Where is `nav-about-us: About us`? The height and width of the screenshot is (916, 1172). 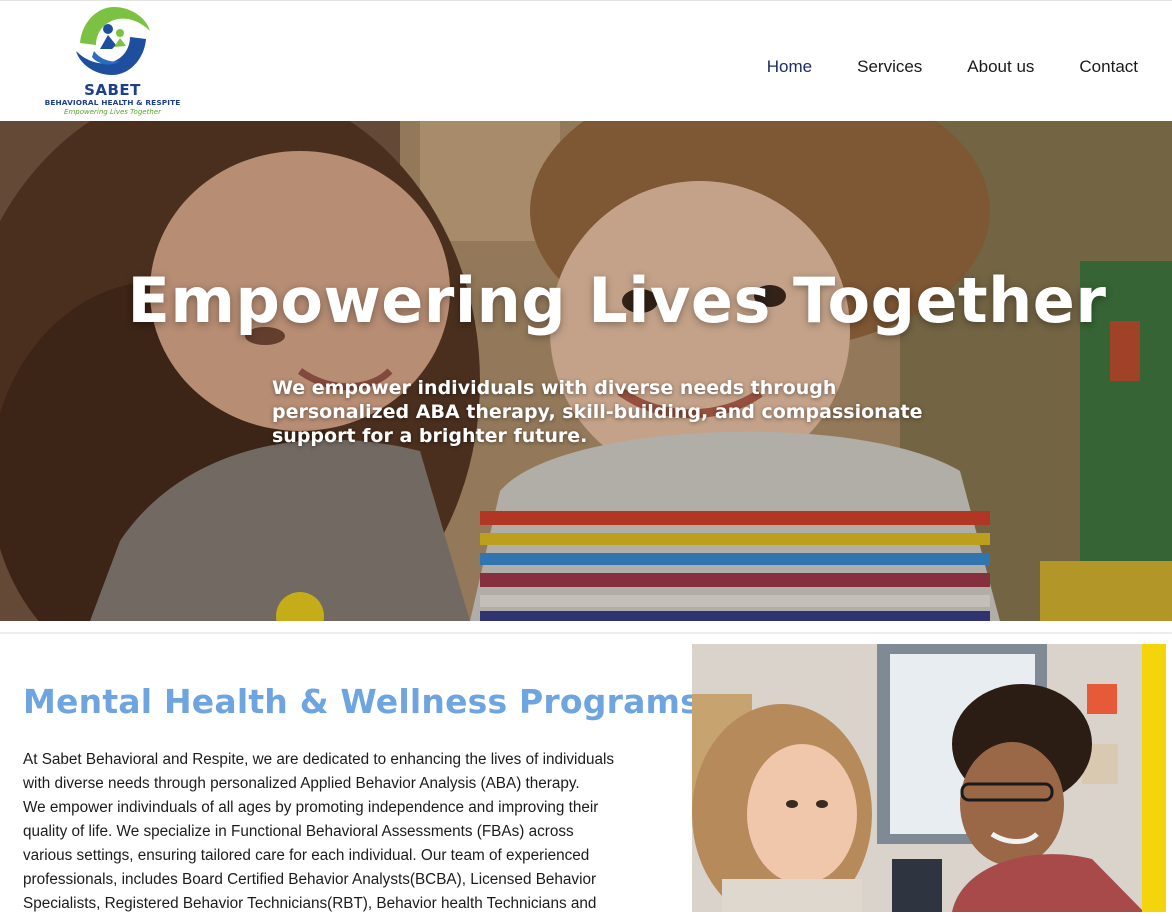
nav-about-us: About us is located at coordinates (1000, 67).